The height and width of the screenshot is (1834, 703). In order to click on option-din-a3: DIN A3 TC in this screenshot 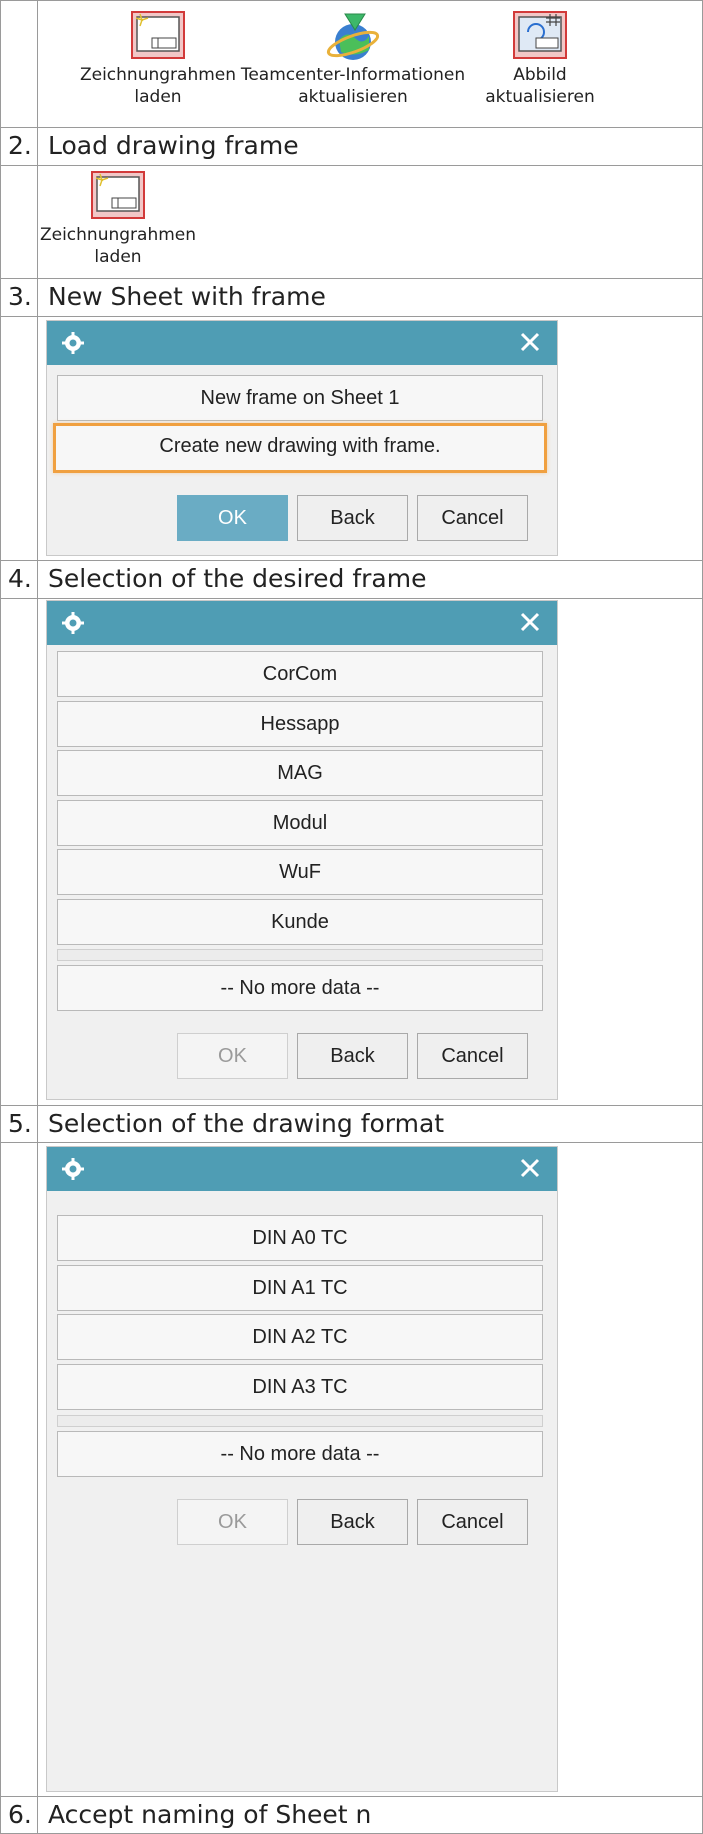, I will do `click(300, 1387)`.